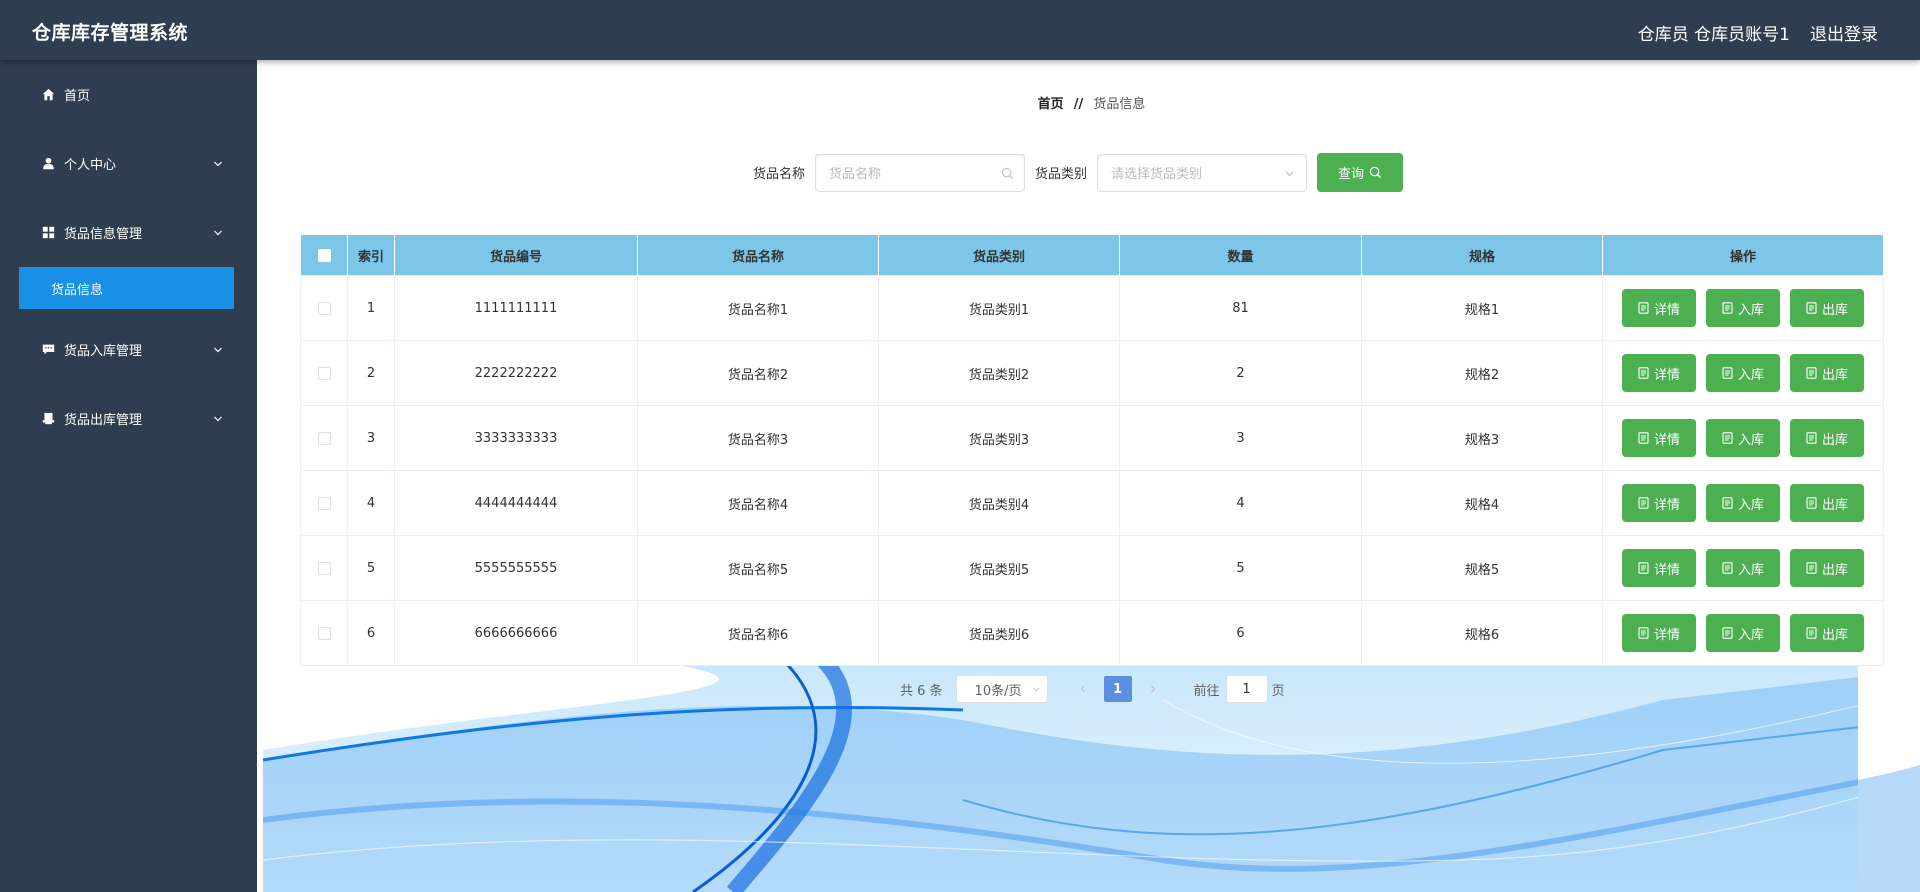 The height and width of the screenshot is (892, 1920). I want to click on table-row: 1 1111111111 货品名称1 货品类别1 81 规格1 详情 入库 出库, so click(1092, 308).